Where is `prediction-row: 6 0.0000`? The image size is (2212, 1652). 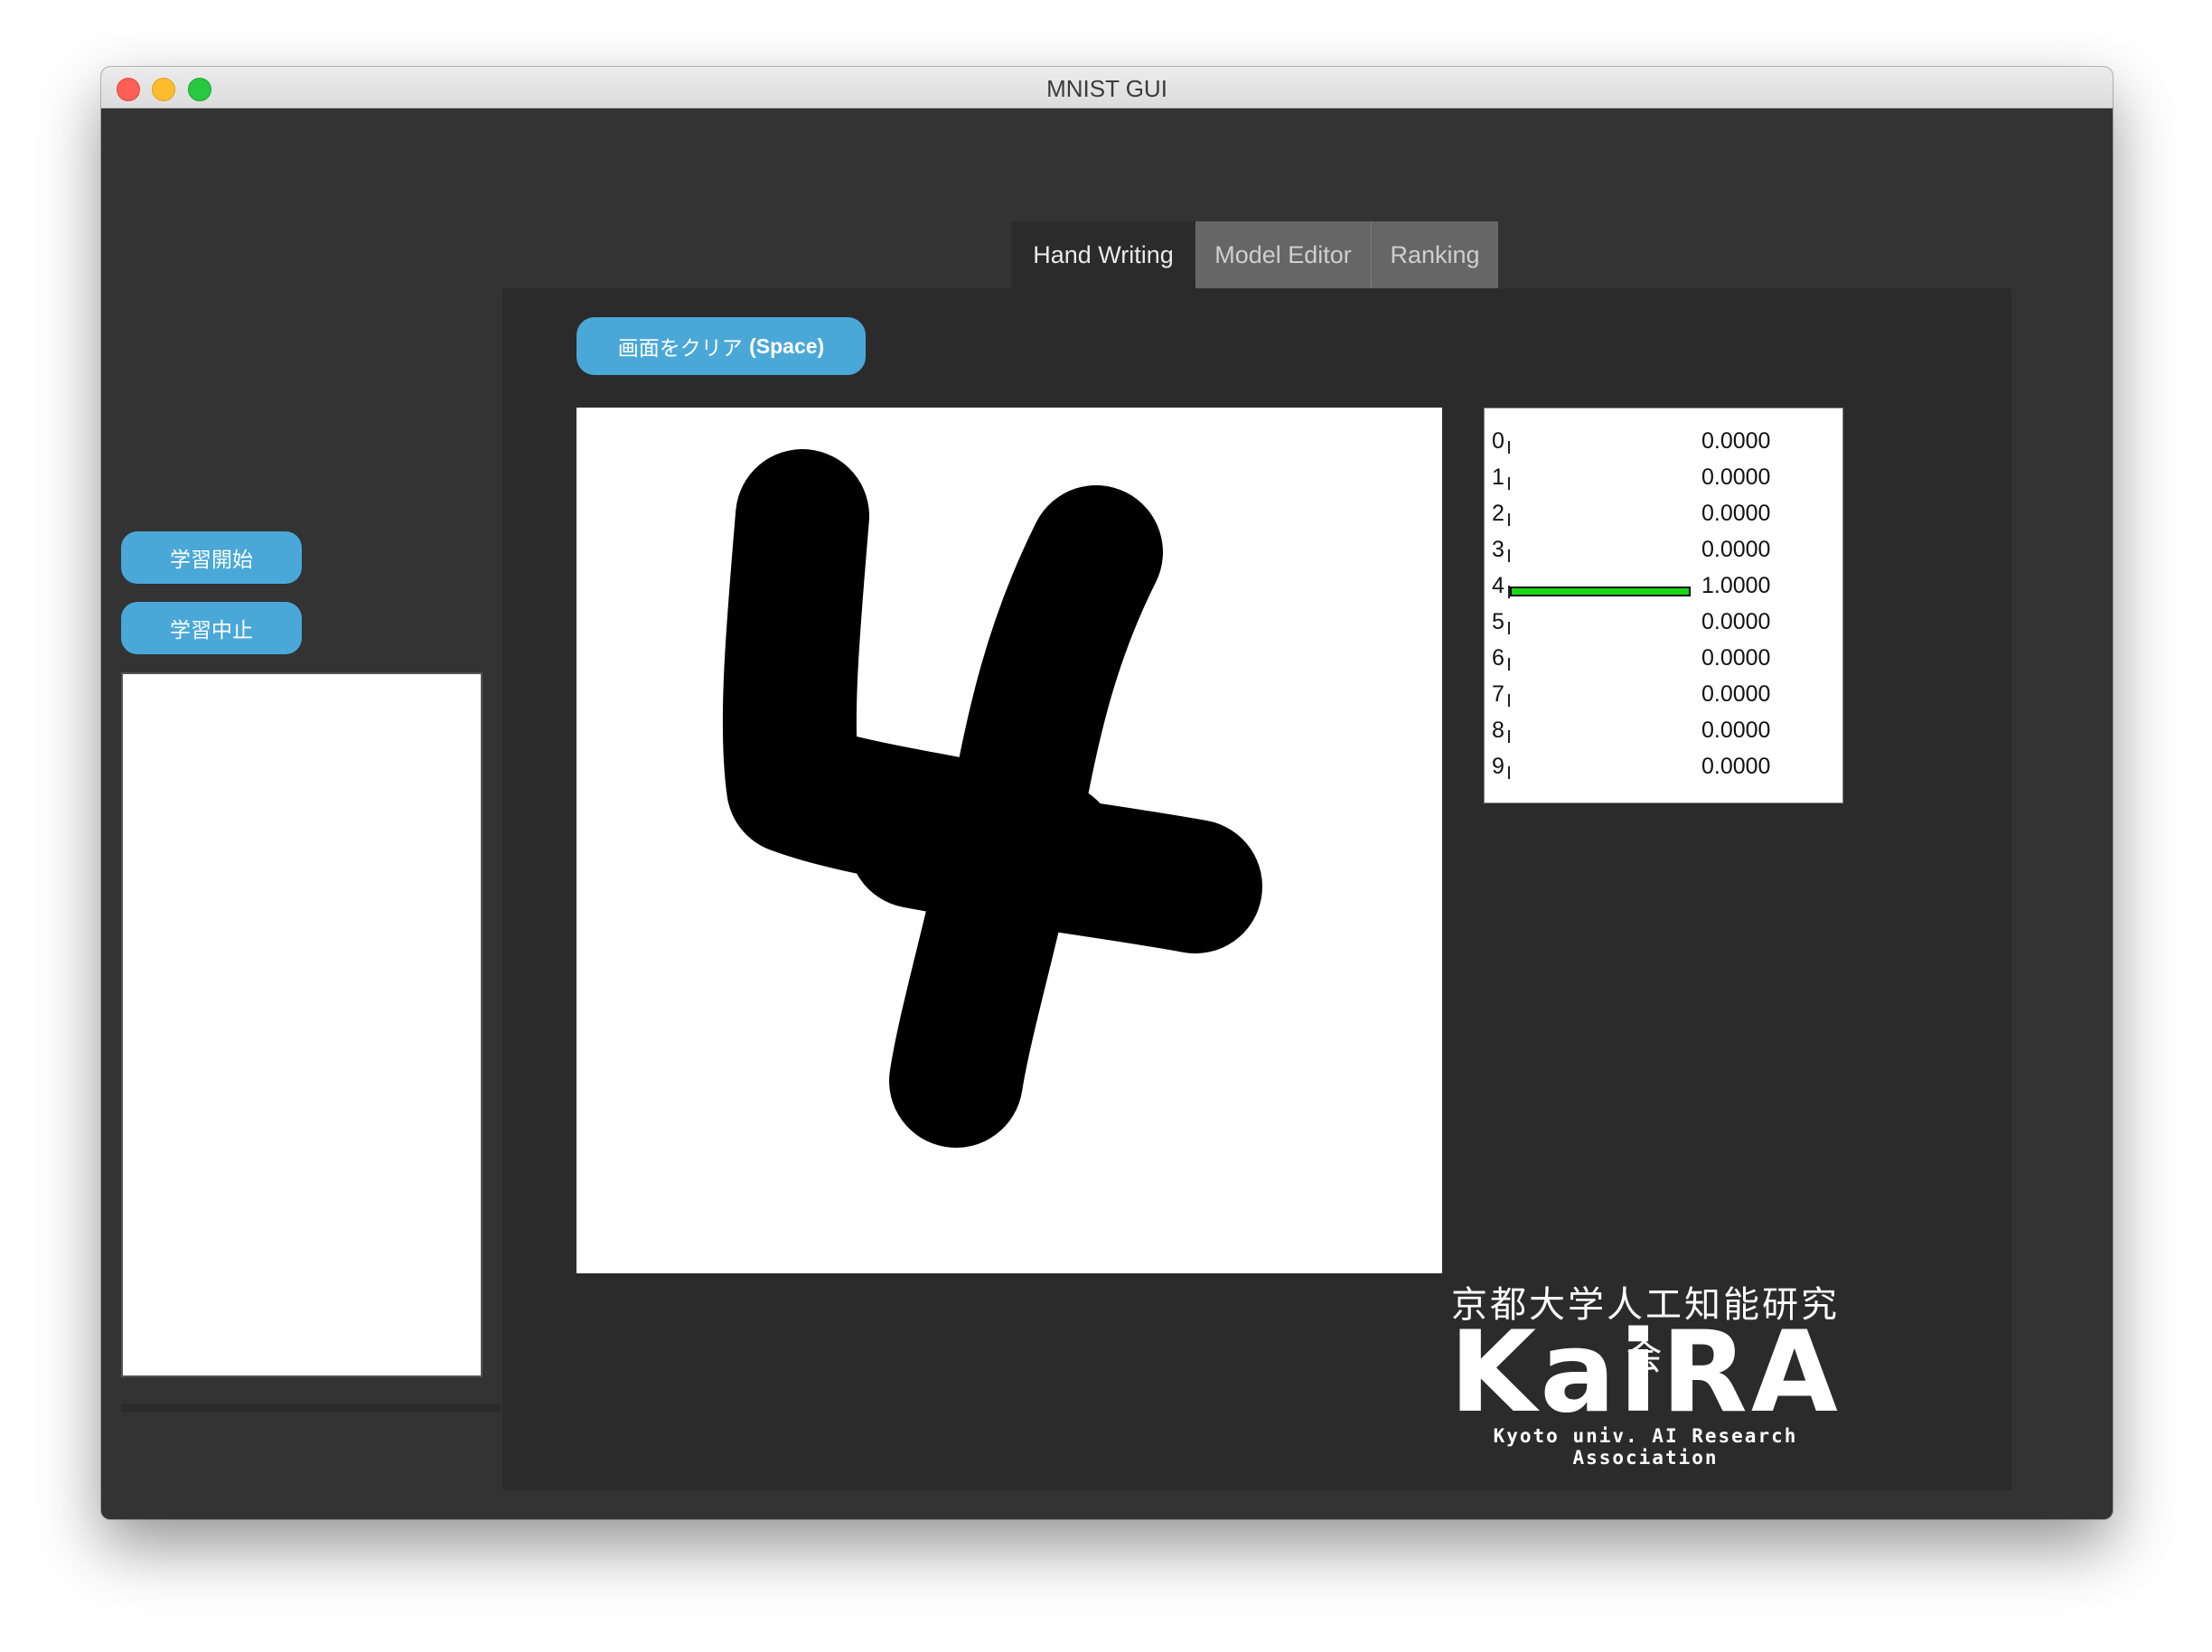
prediction-row: 6 0.0000 is located at coordinates (1663, 663).